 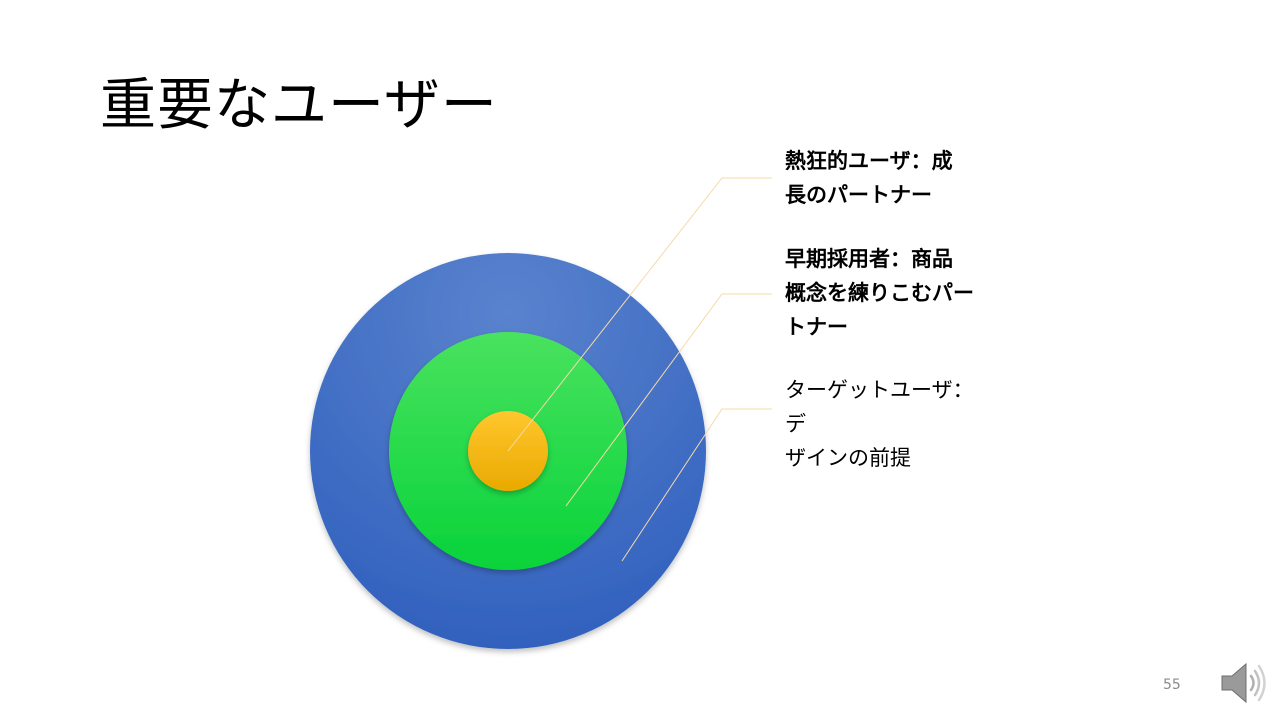 I want to click on label-early-adopters-line: トナー, so click(x=816, y=327).